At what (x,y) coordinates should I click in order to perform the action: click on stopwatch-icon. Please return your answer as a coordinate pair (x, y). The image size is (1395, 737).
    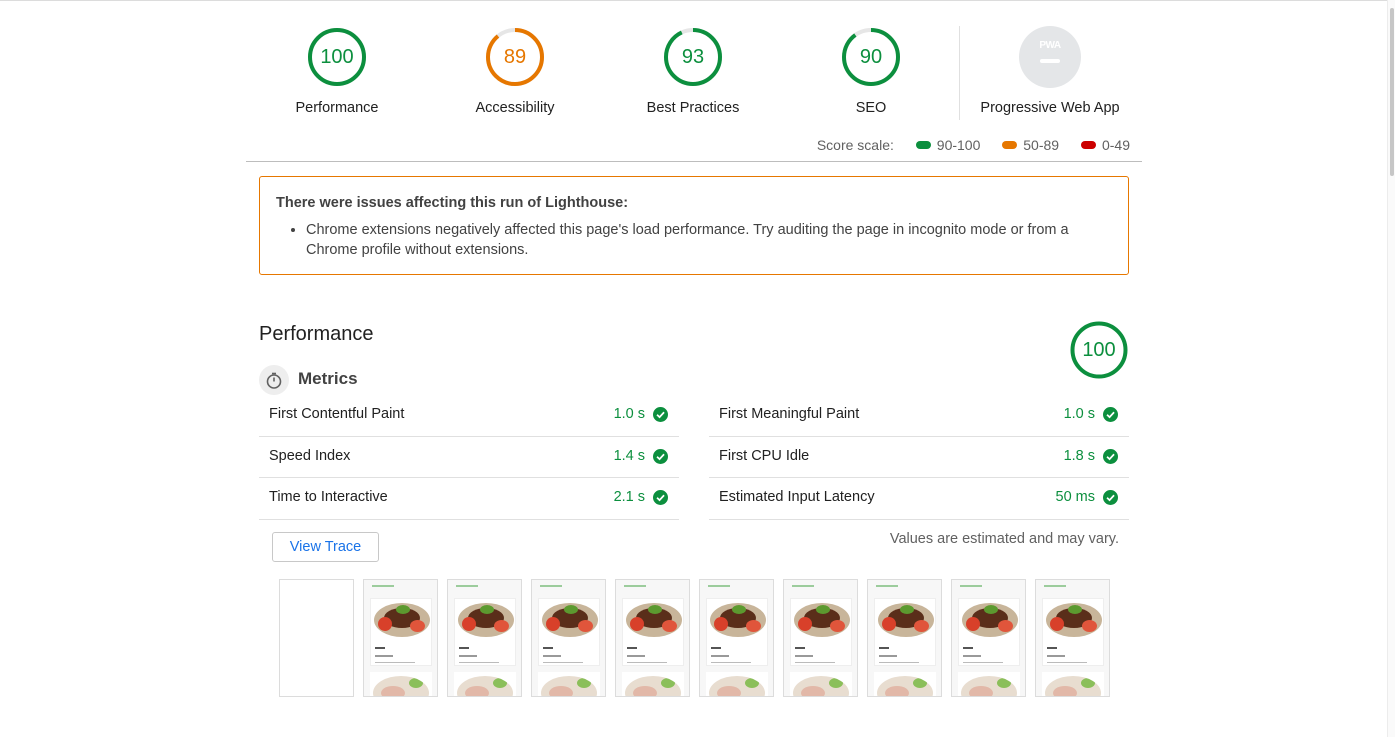
    Looking at the image, I should click on (274, 380).